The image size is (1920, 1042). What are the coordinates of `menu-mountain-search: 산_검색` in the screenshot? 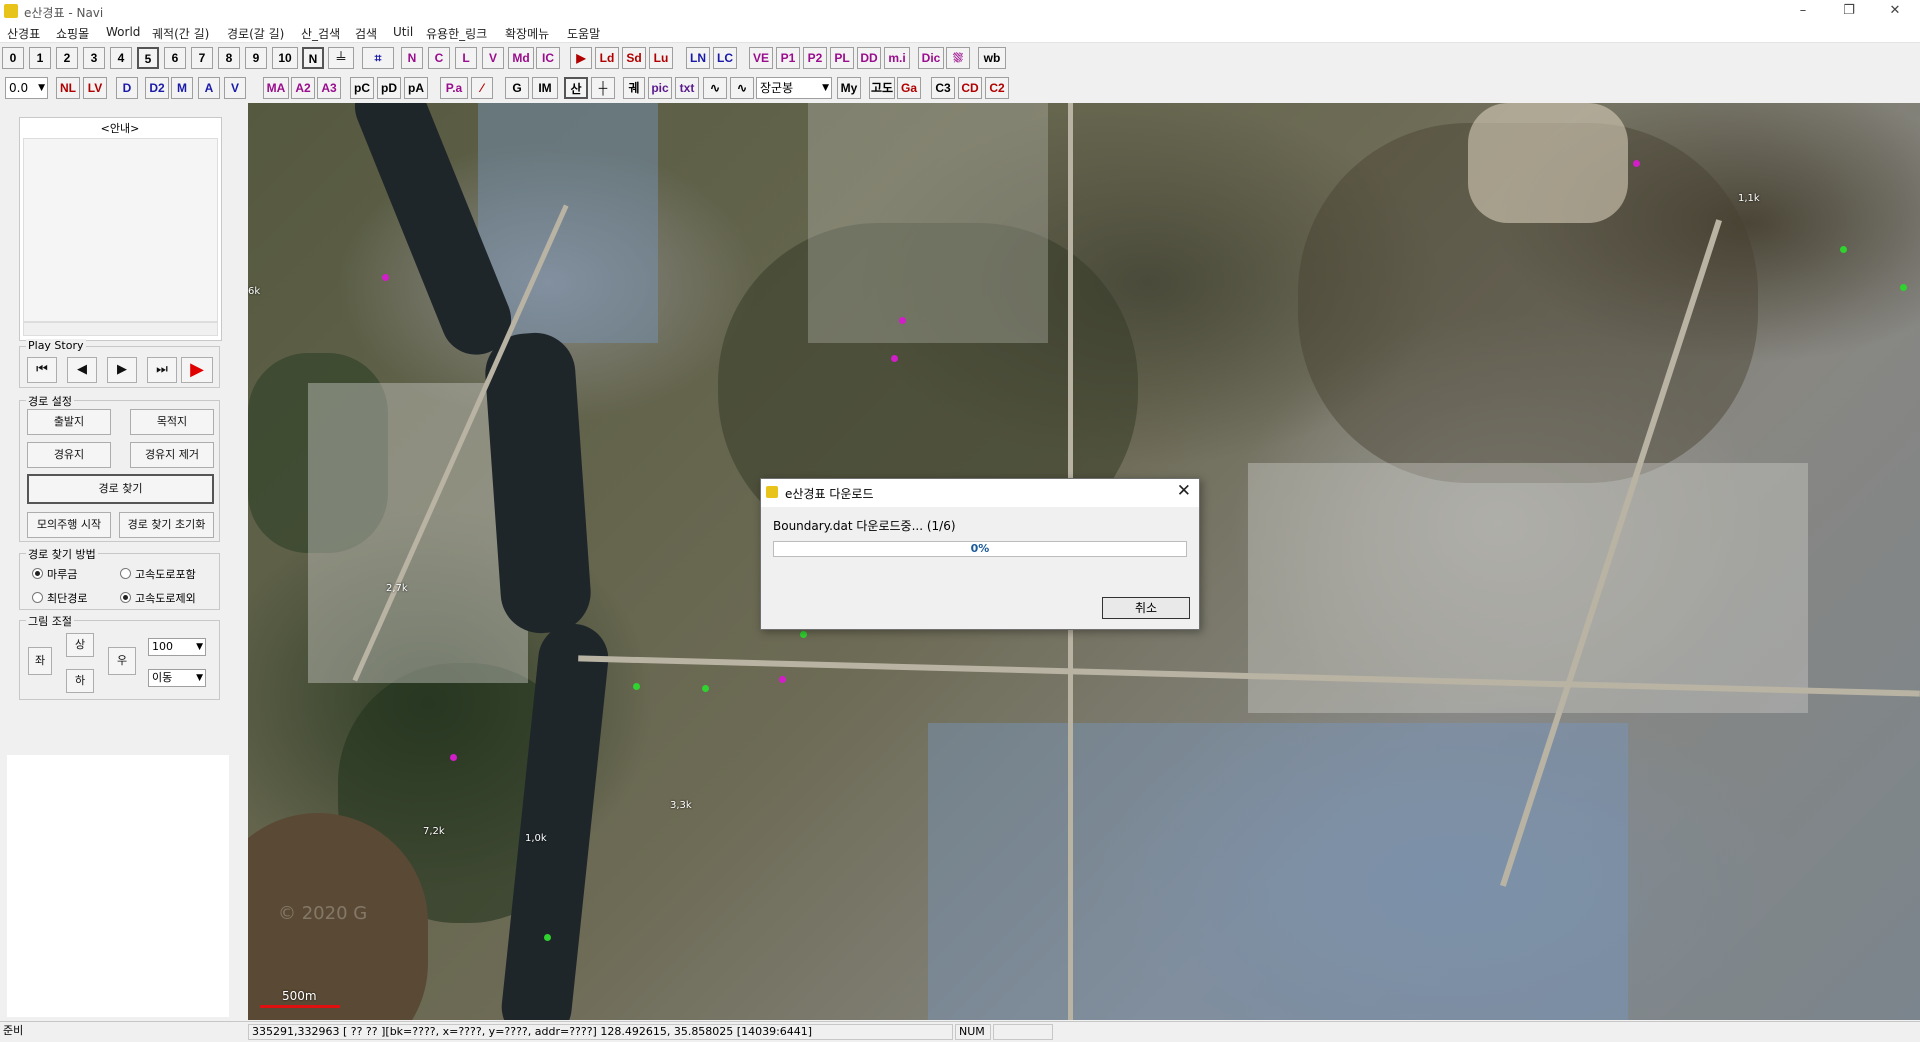 It's located at (320, 33).